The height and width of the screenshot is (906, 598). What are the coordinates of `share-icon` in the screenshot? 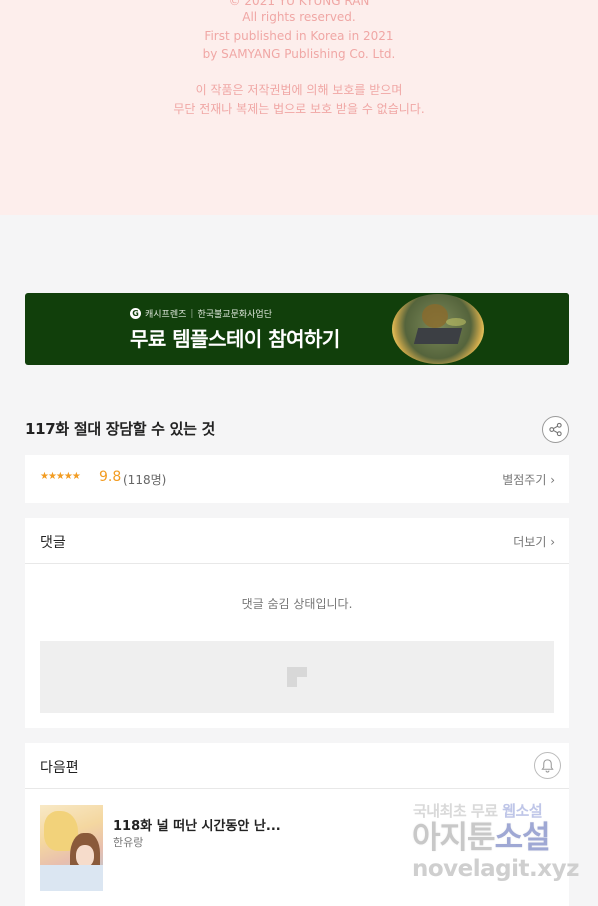 It's located at (555, 429).